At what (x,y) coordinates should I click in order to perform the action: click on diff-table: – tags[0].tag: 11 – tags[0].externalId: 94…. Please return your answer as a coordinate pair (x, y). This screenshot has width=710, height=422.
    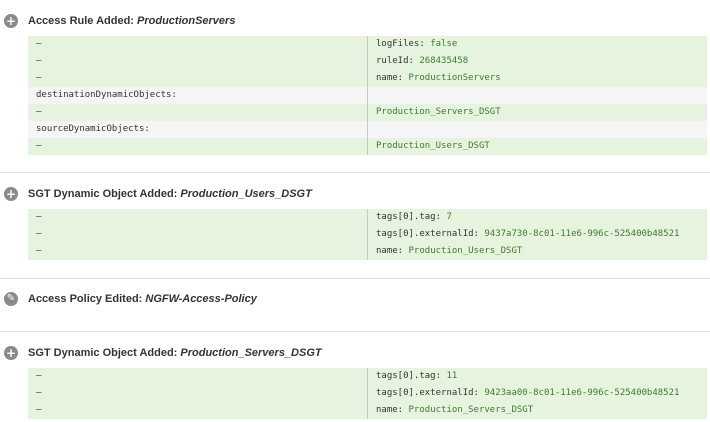
    Looking at the image, I should click on (367, 393).